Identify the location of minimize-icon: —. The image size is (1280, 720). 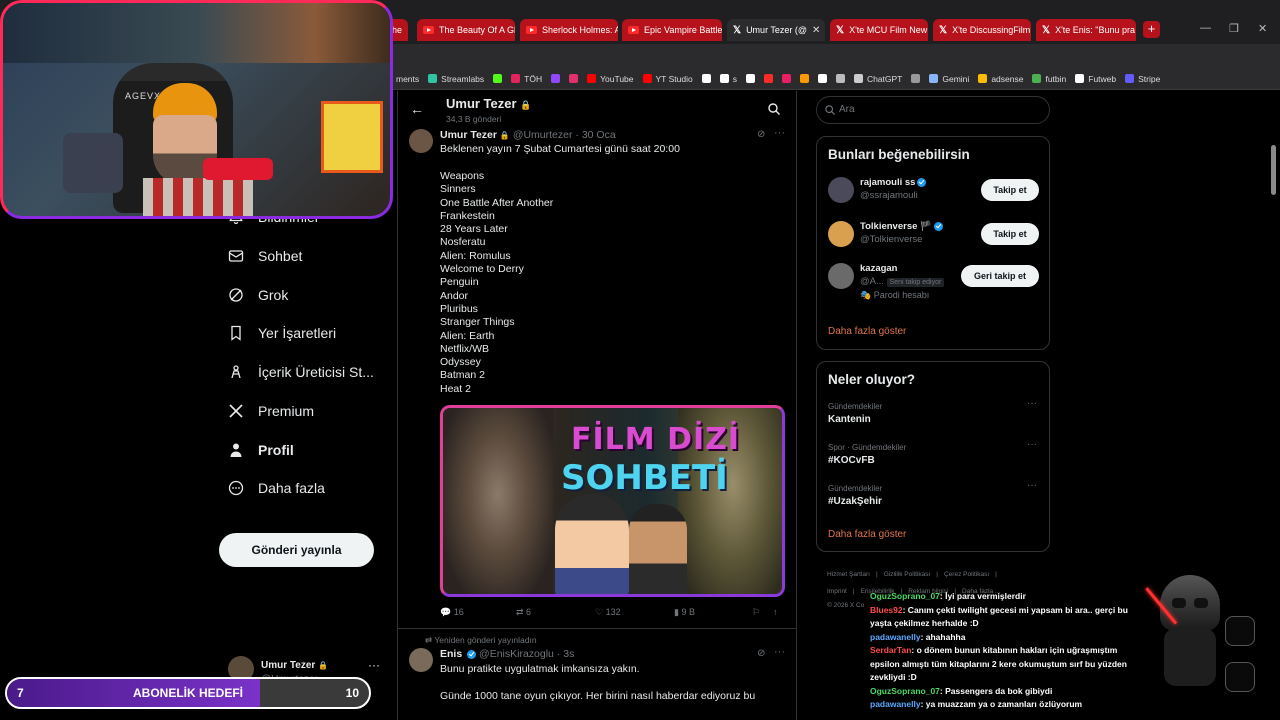
(1205, 28).